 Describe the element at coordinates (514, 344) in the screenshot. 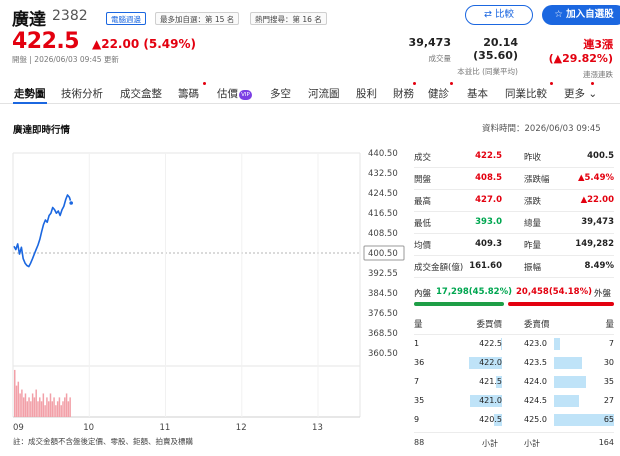

I see `order-book-row: 1 422.5 423.0 7` at that location.